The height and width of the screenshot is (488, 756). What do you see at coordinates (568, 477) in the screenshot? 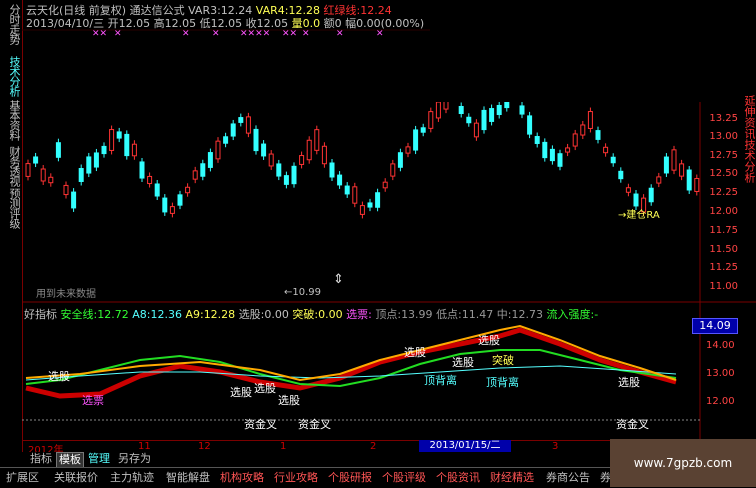
I see `btn-broker-notice: 券商公告` at bounding box center [568, 477].